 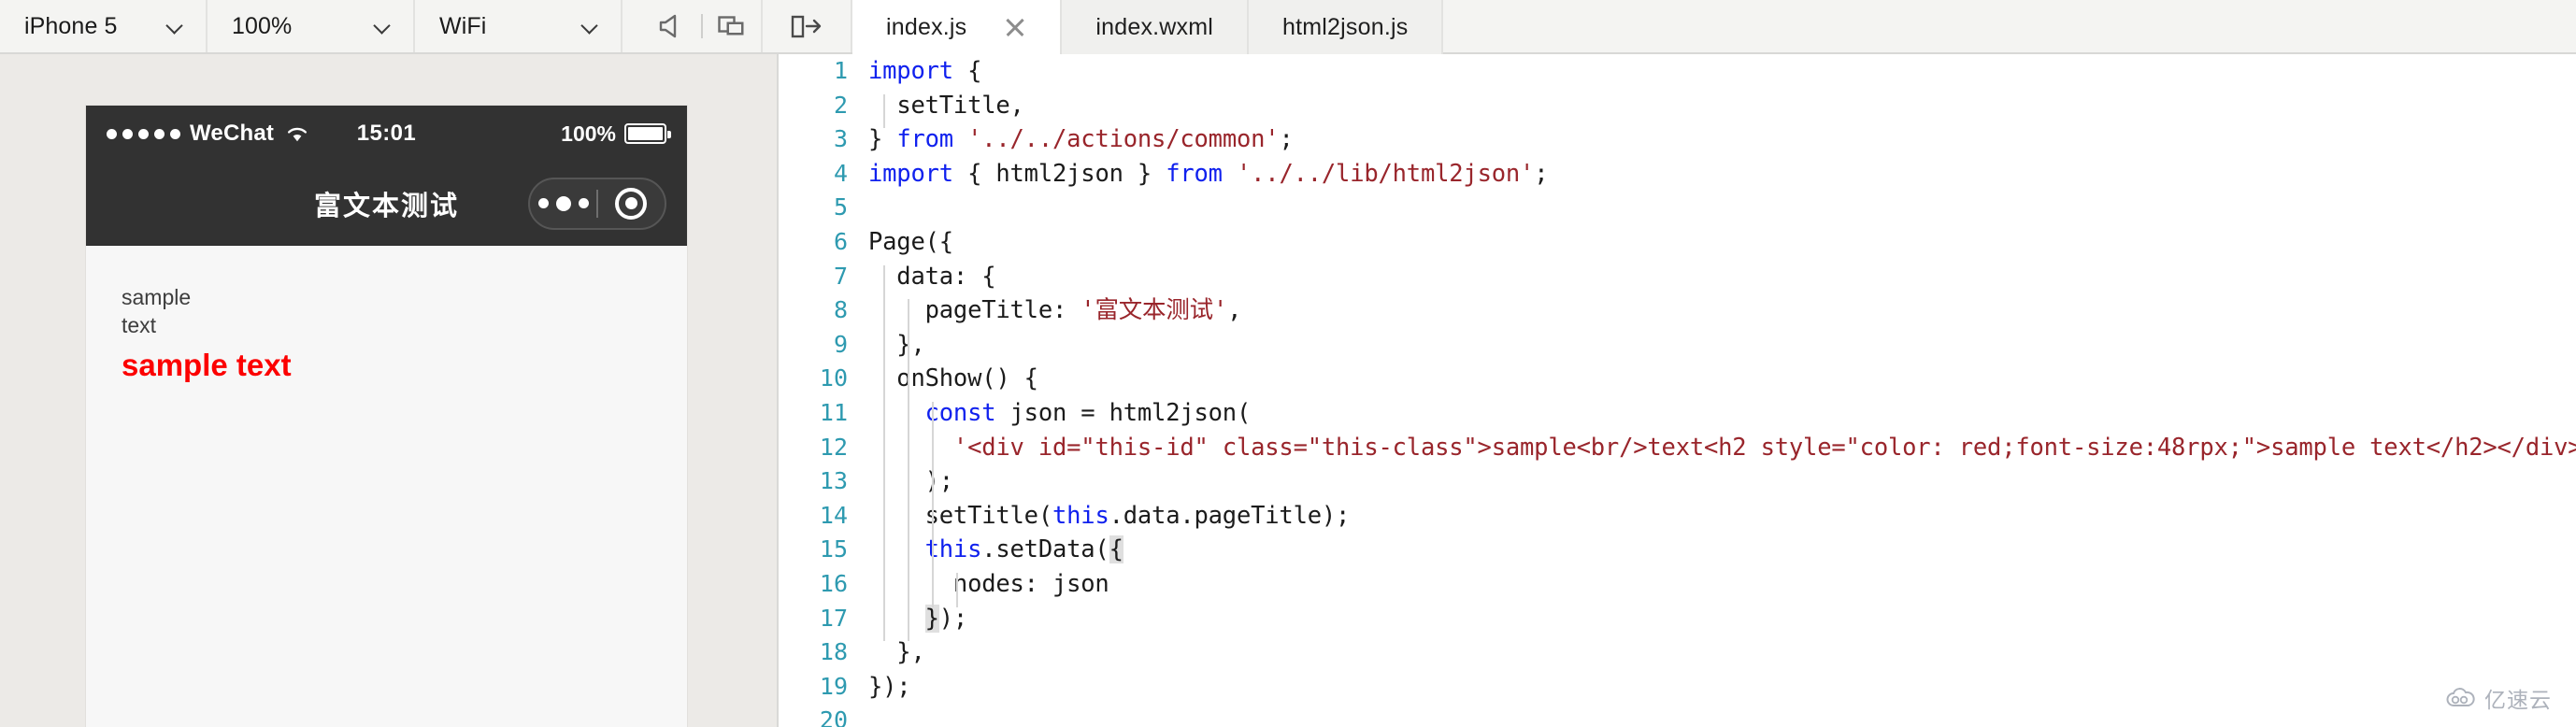 What do you see at coordinates (896, 652) in the screenshot?
I see `code-token: },` at bounding box center [896, 652].